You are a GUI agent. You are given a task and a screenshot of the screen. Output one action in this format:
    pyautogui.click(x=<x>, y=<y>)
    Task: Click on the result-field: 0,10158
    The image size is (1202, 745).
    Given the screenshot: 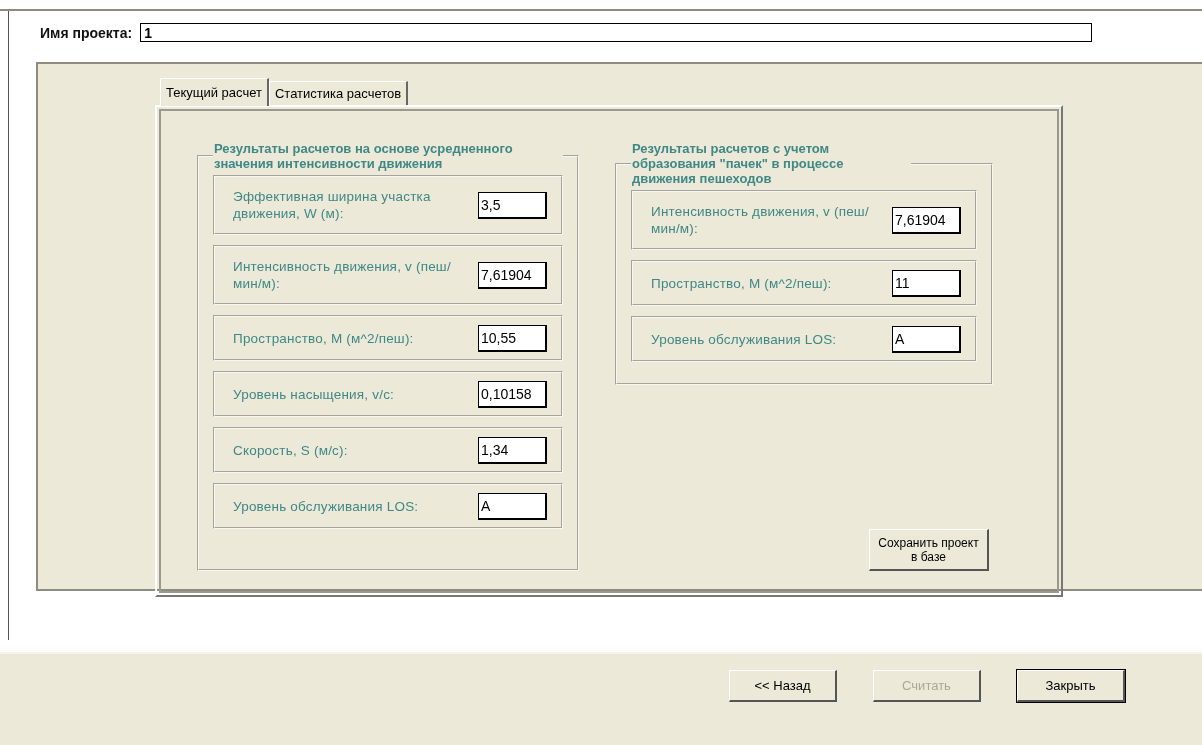 What is the action you would take?
    pyautogui.click(x=512, y=394)
    